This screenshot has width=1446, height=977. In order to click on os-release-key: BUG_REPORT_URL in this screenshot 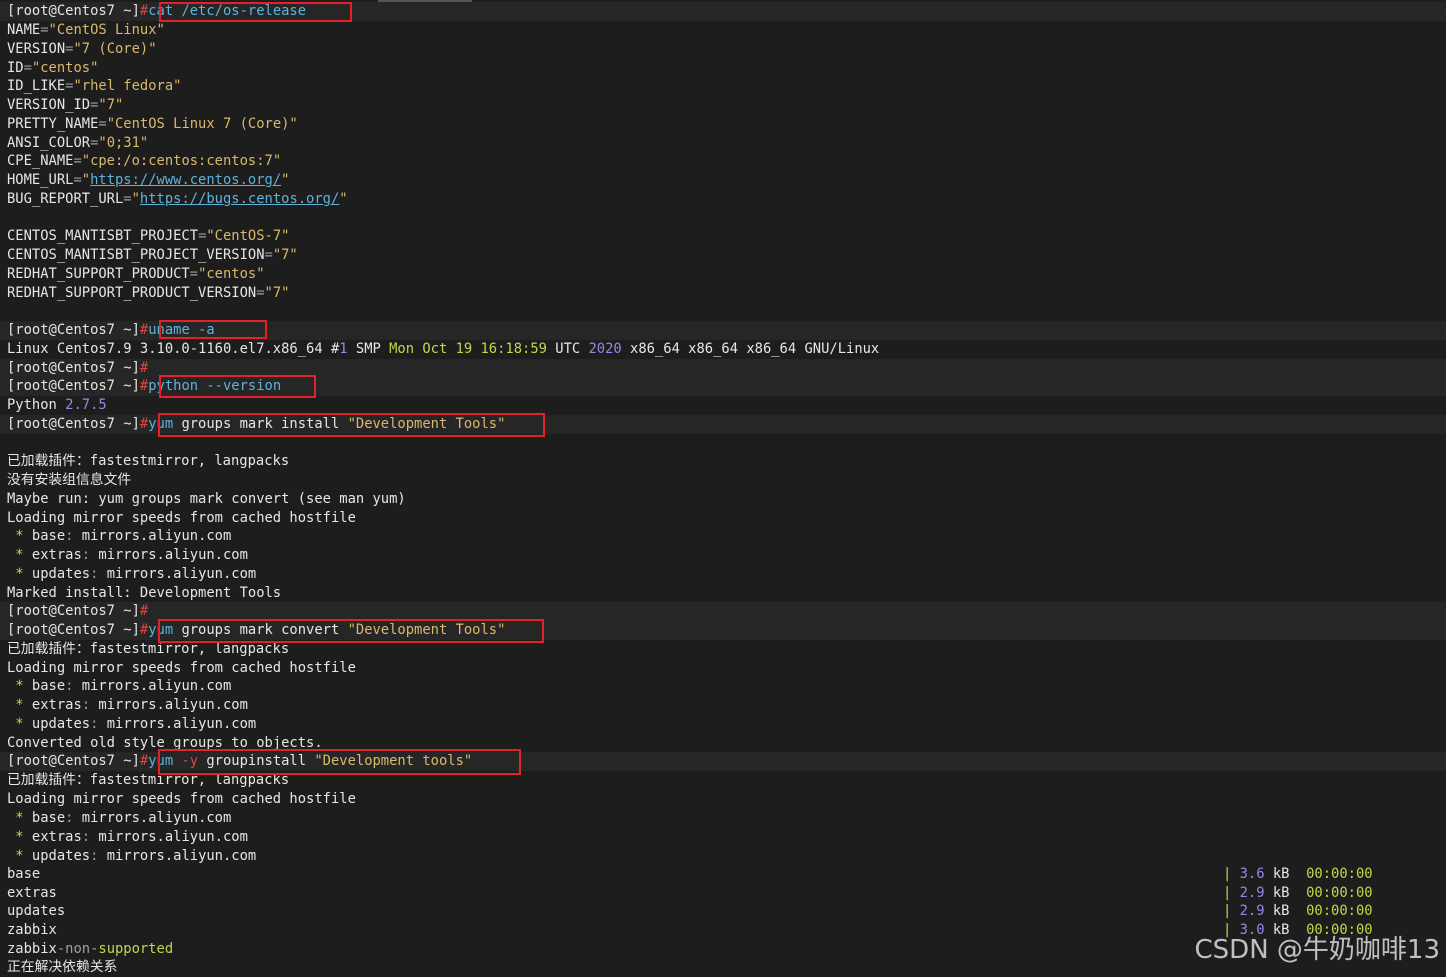, I will do `click(65, 199)`.